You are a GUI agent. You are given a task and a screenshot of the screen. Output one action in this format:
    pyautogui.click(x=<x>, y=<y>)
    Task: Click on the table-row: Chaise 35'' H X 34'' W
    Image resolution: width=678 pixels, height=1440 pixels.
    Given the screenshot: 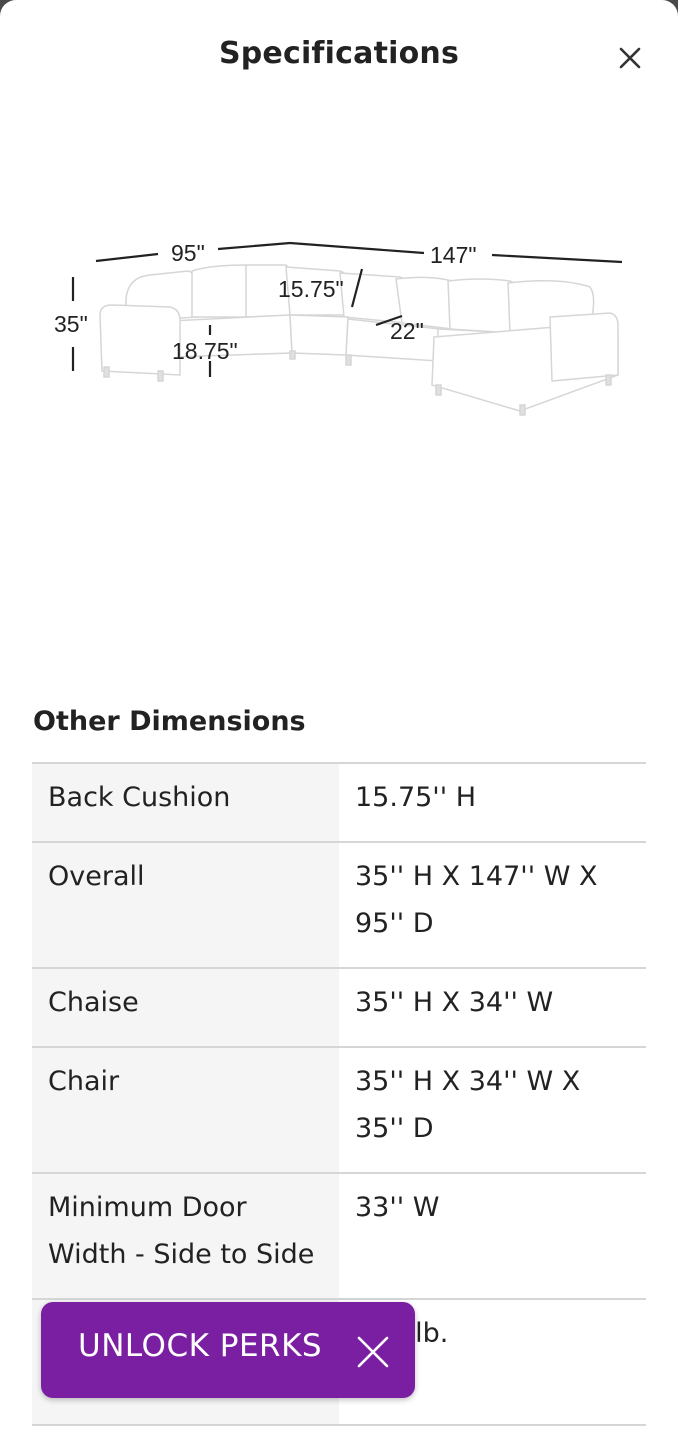 What is the action you would take?
    pyautogui.click(x=339, y=1008)
    